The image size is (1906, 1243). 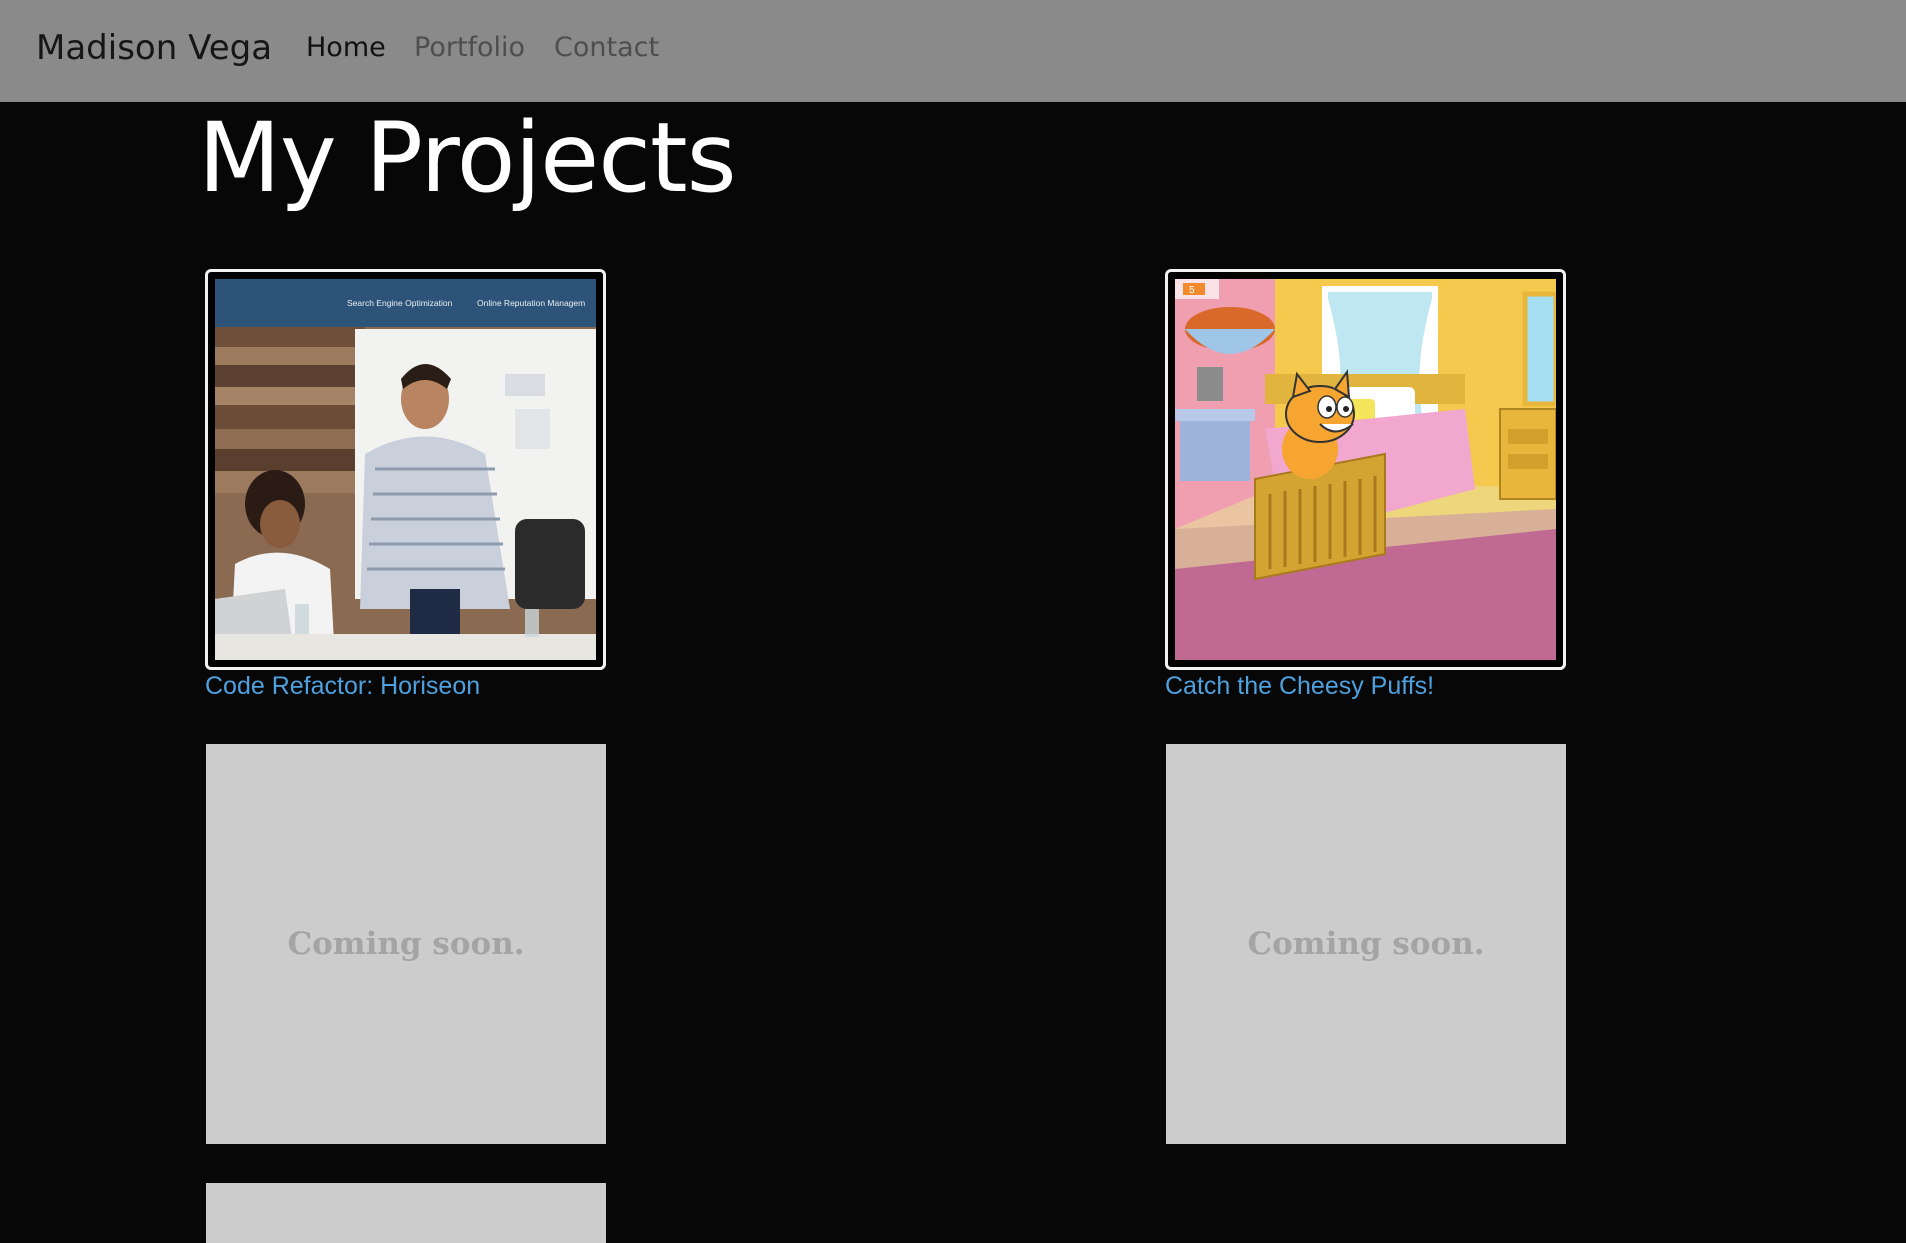 I want to click on navbar: Madison Vega Home Portfolio Contact, so click(x=953, y=51).